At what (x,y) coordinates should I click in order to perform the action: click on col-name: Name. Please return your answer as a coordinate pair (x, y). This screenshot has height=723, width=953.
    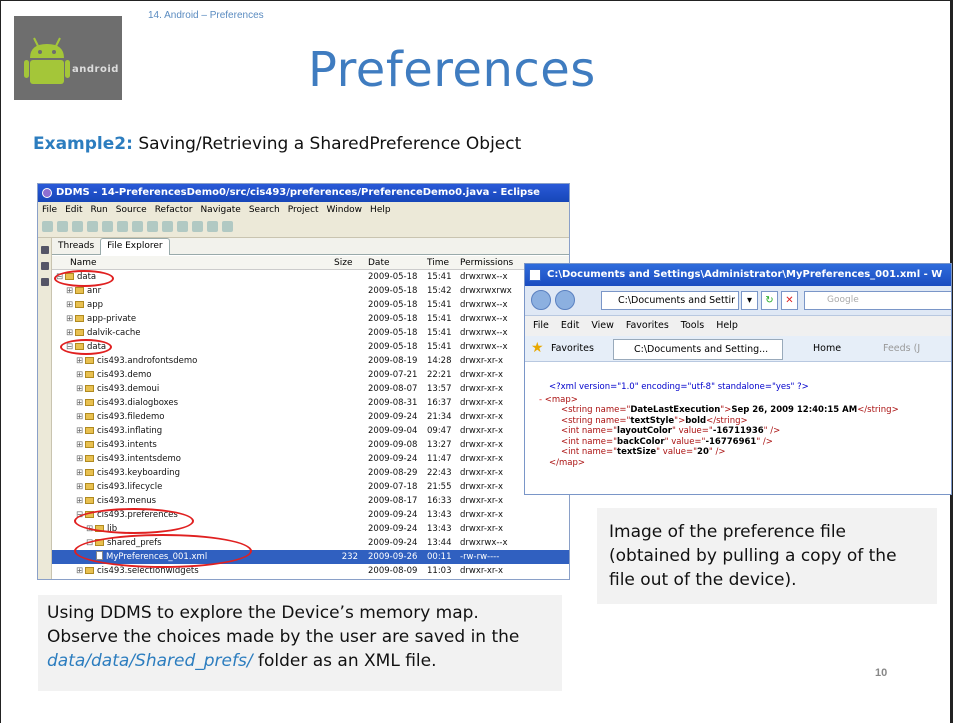
    Looking at the image, I should click on (83, 263).